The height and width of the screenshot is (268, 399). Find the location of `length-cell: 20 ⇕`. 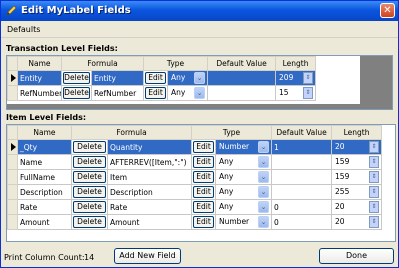

length-cell: 20 ⇕ is located at coordinates (357, 147).